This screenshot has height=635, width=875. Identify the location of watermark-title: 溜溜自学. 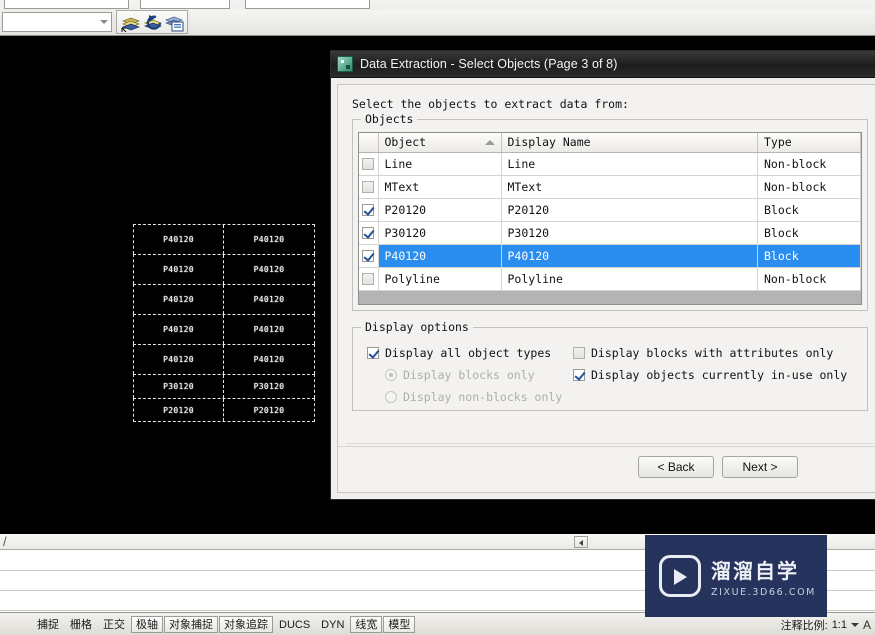
(755, 570).